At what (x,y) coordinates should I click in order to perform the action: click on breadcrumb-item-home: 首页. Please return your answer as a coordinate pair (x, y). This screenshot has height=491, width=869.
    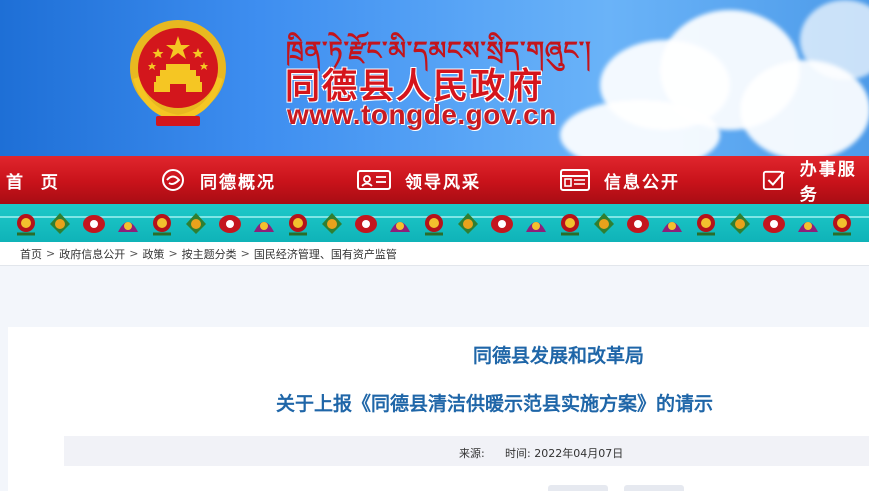
    Looking at the image, I should click on (31, 254).